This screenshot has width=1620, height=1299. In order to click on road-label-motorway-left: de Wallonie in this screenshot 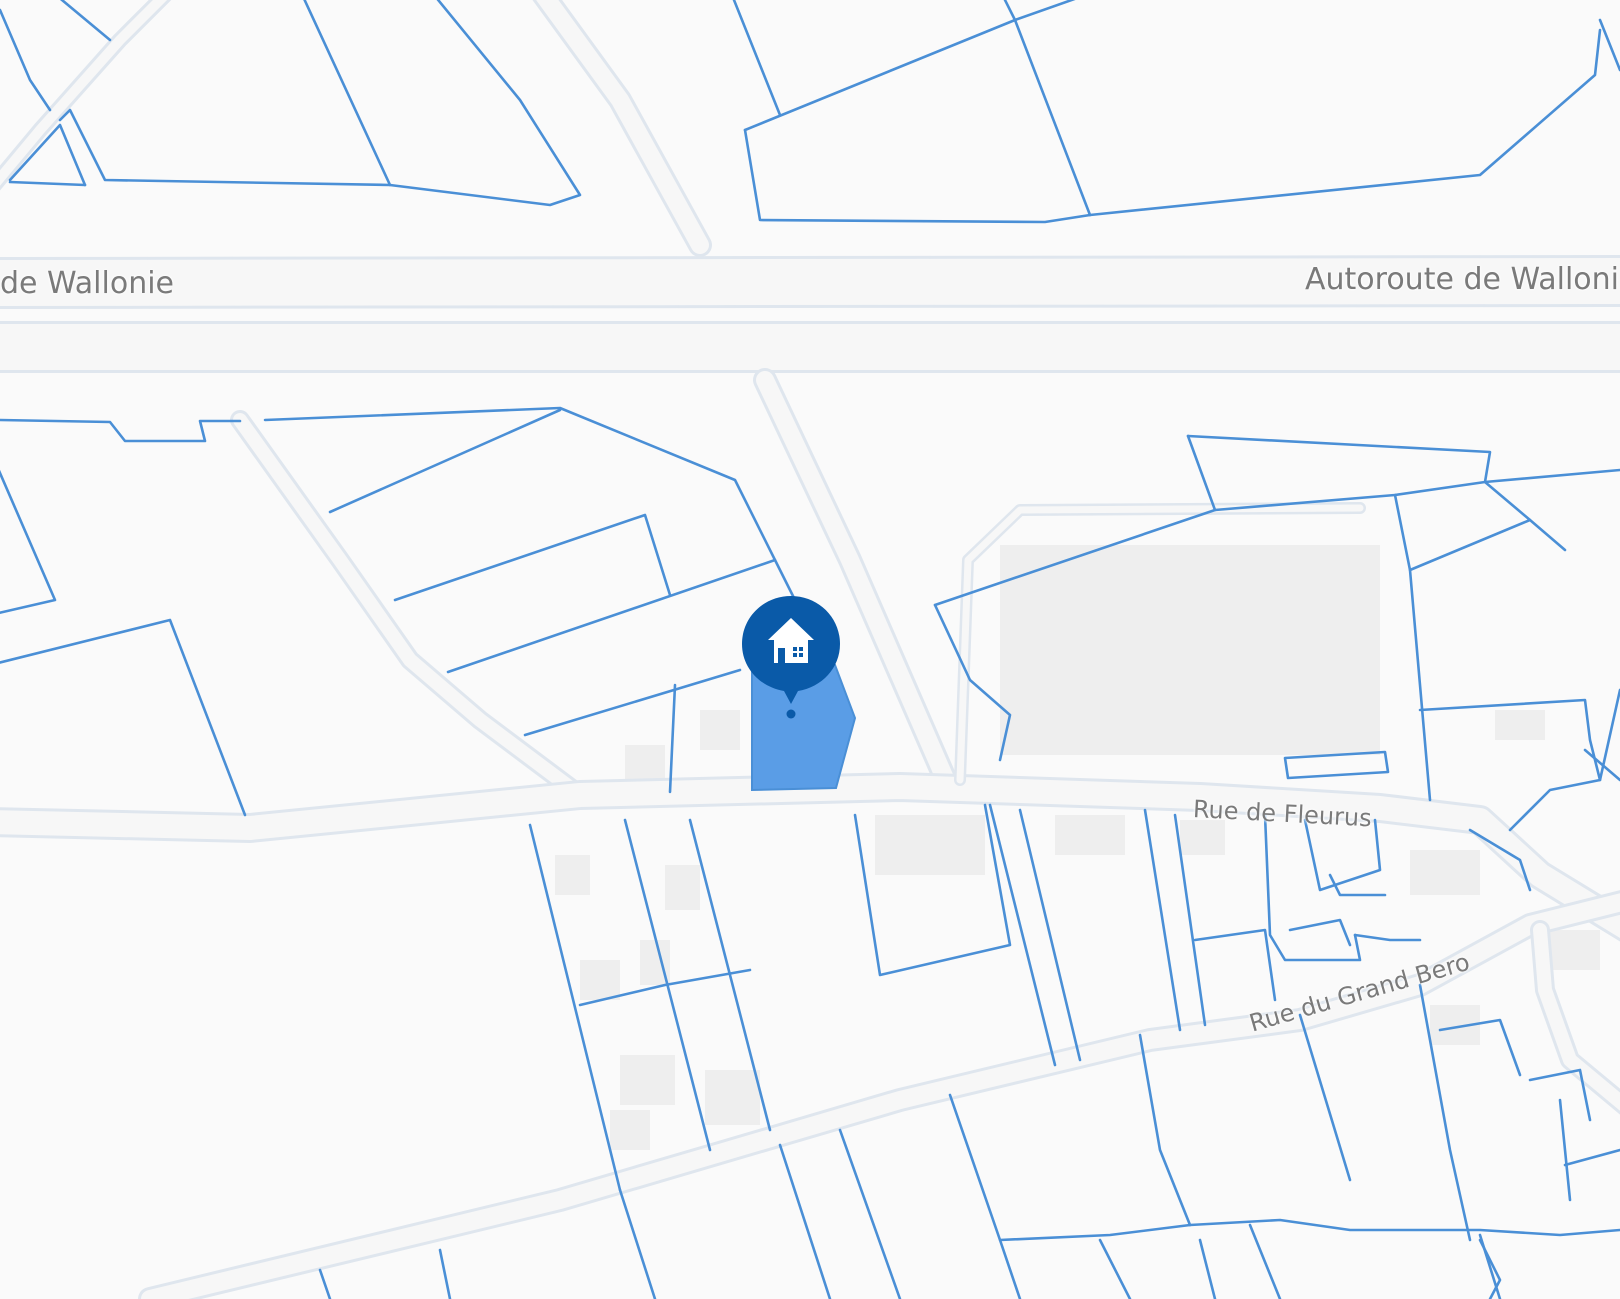, I will do `click(87, 283)`.